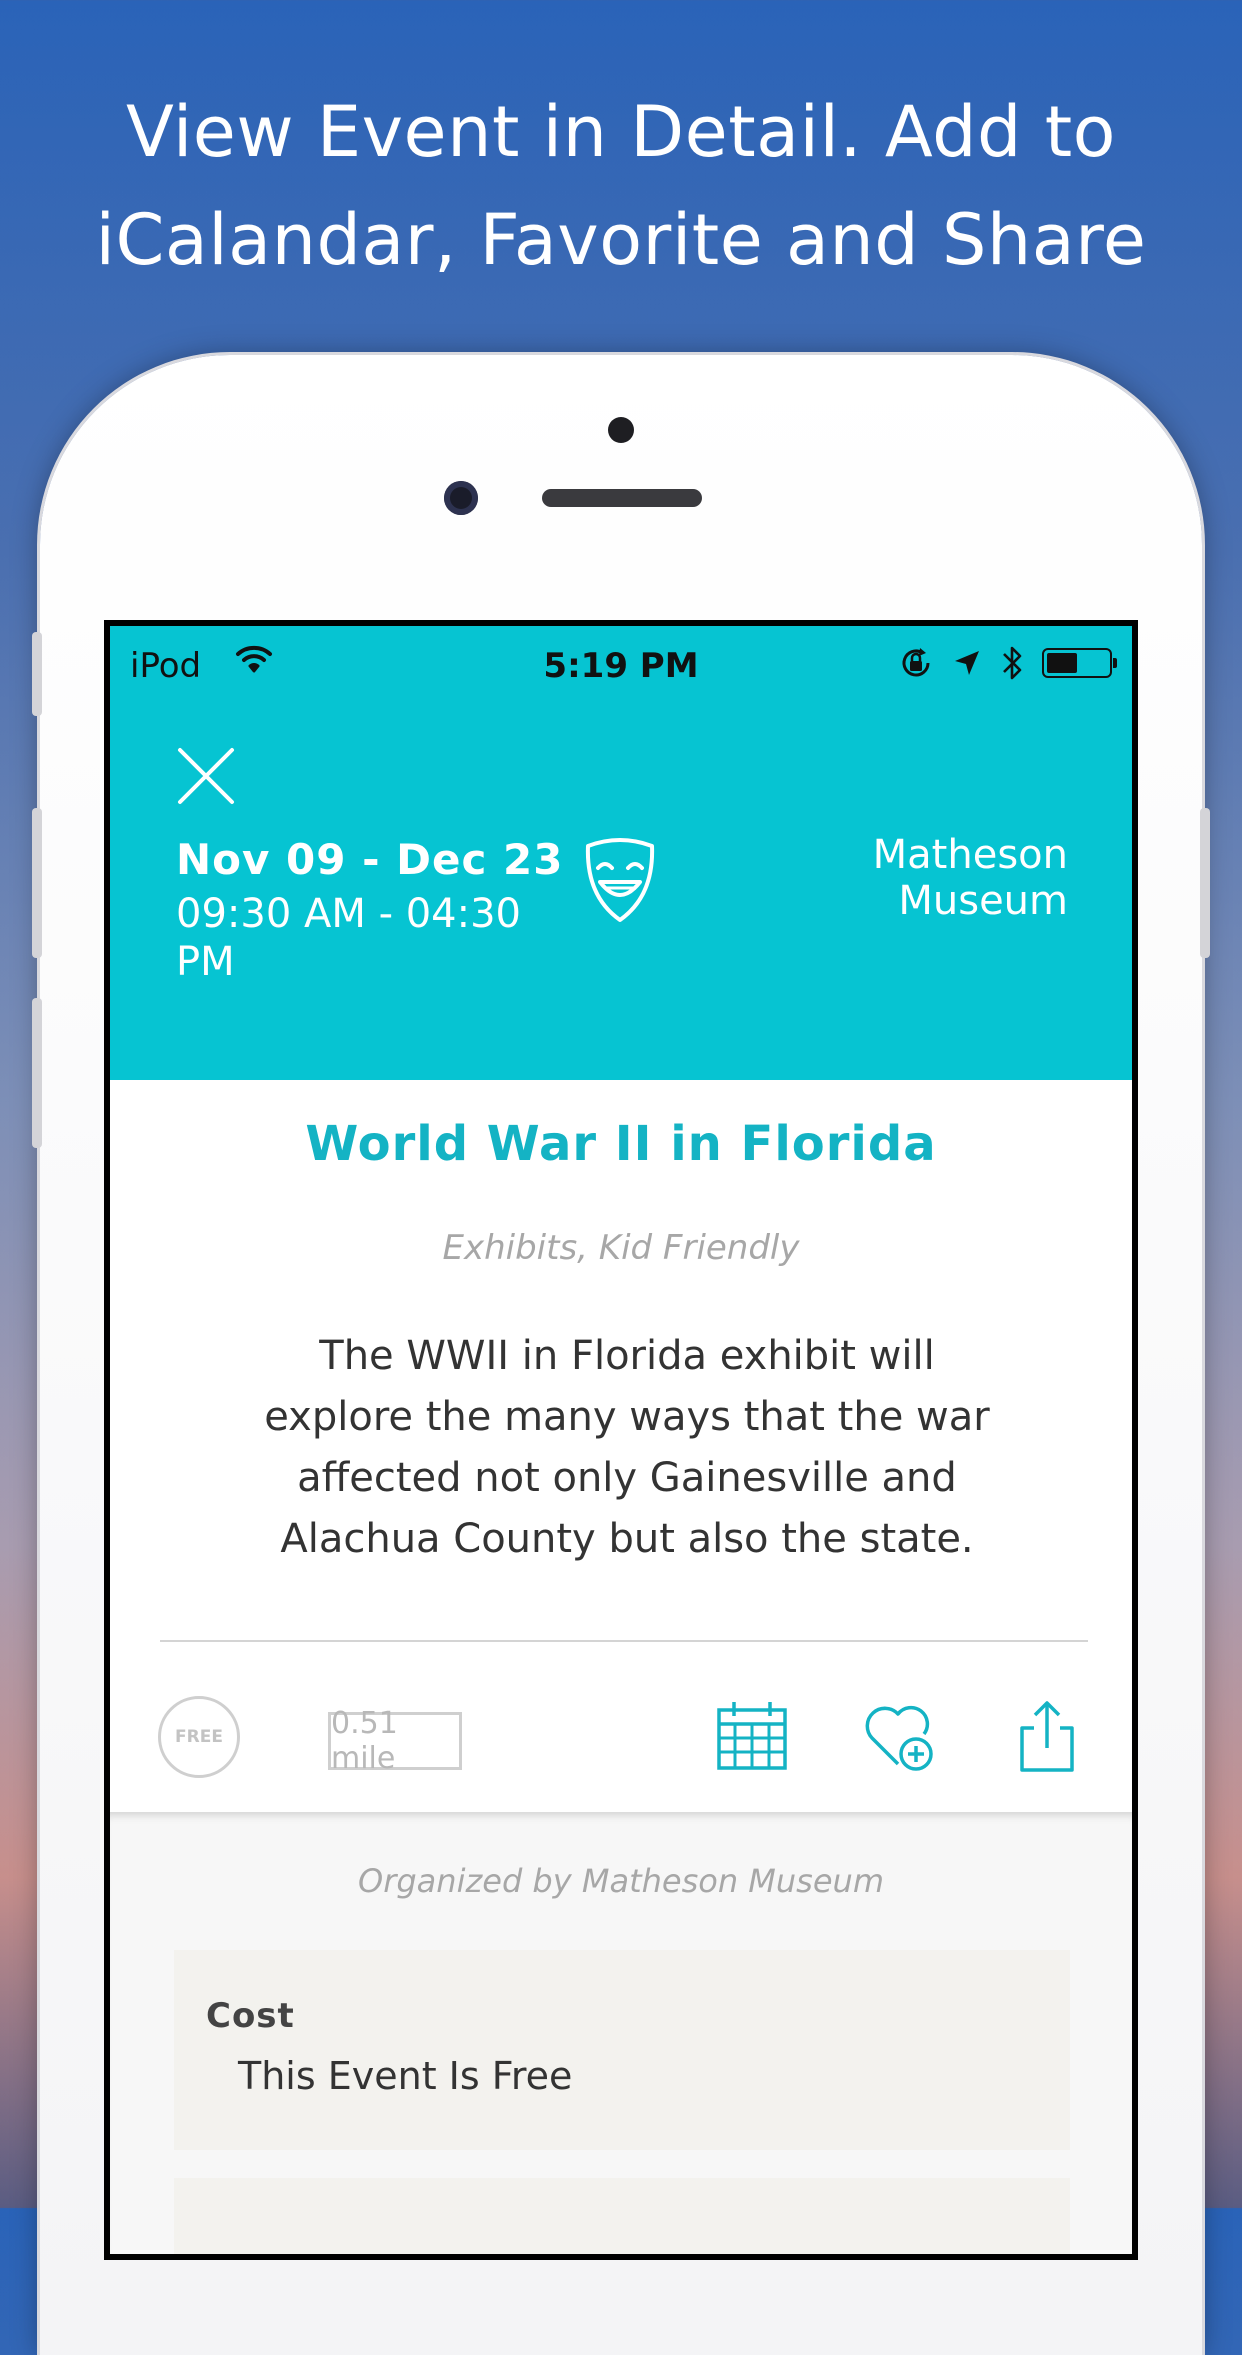  I want to click on promo-headline-line-1: View Event in Detail. Add to, so click(621, 132).